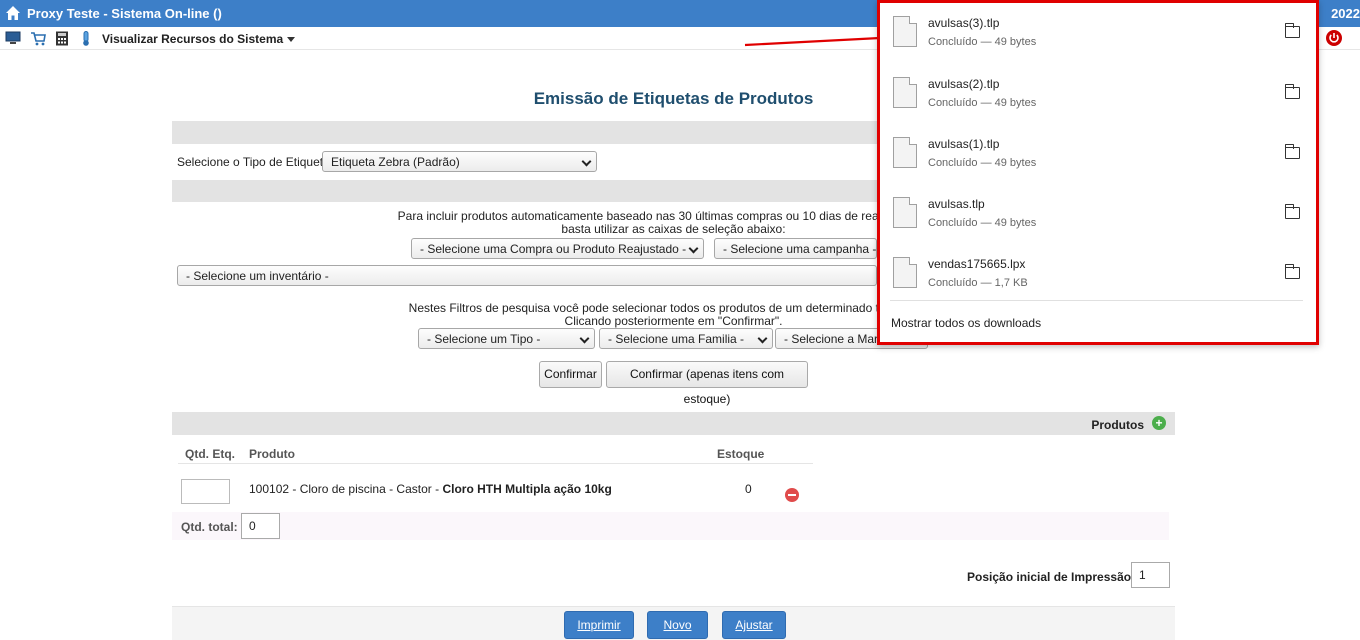  Describe the element at coordinates (956, 204) in the screenshot. I see `download-name: avulsas.tlp` at that location.